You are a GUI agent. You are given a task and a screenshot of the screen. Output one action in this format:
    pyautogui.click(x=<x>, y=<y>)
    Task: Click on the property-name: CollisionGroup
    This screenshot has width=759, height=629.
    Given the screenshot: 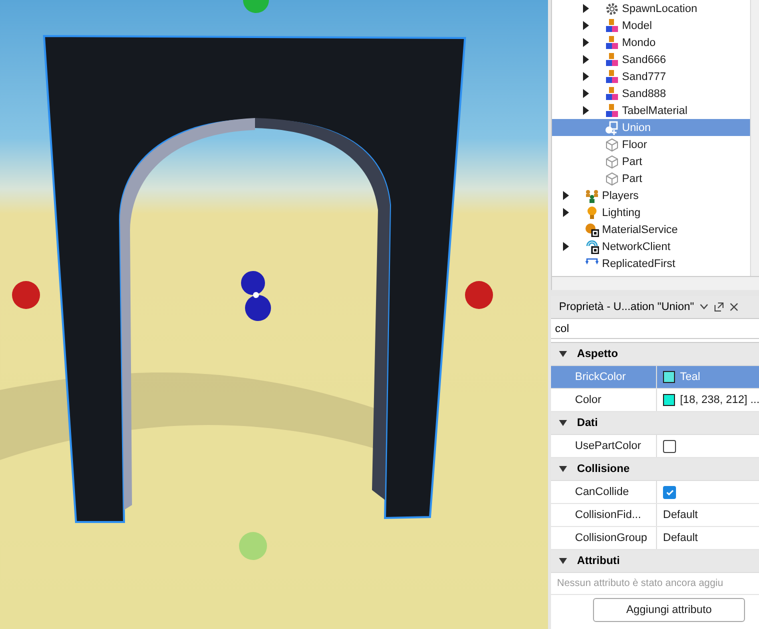 What is the action you would take?
    pyautogui.click(x=611, y=538)
    